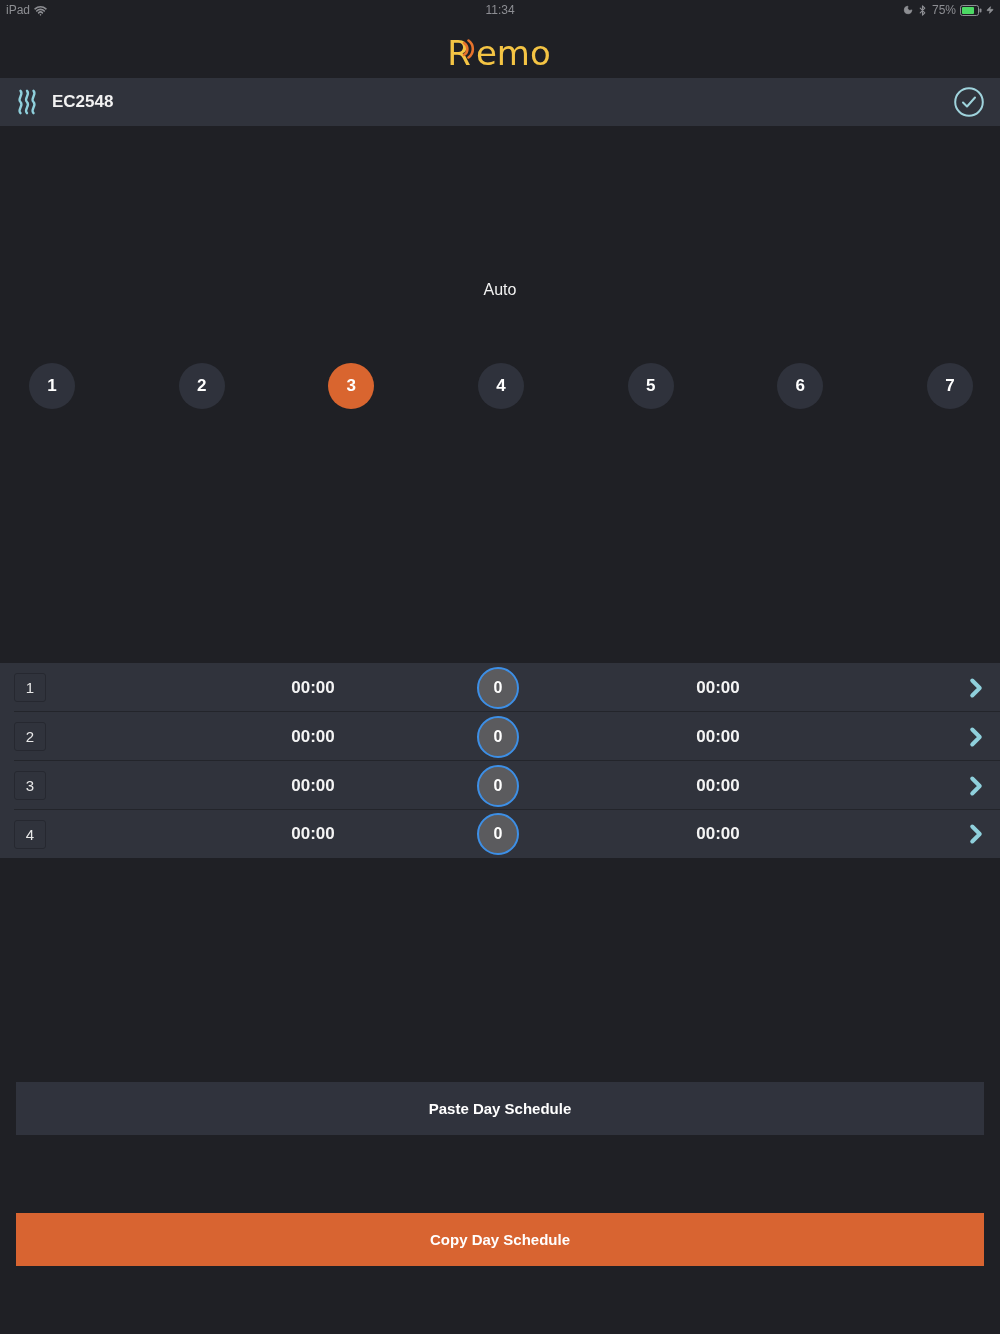  I want to click on period-number: 4, so click(30, 834).